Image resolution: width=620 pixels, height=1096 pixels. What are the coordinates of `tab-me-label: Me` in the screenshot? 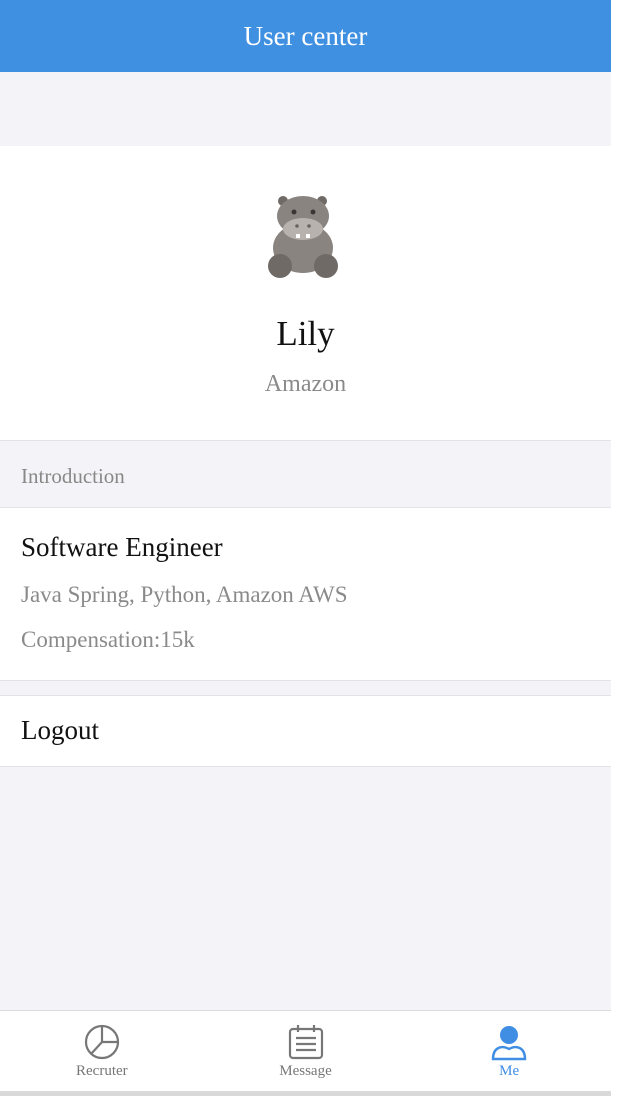 It's located at (509, 1071).